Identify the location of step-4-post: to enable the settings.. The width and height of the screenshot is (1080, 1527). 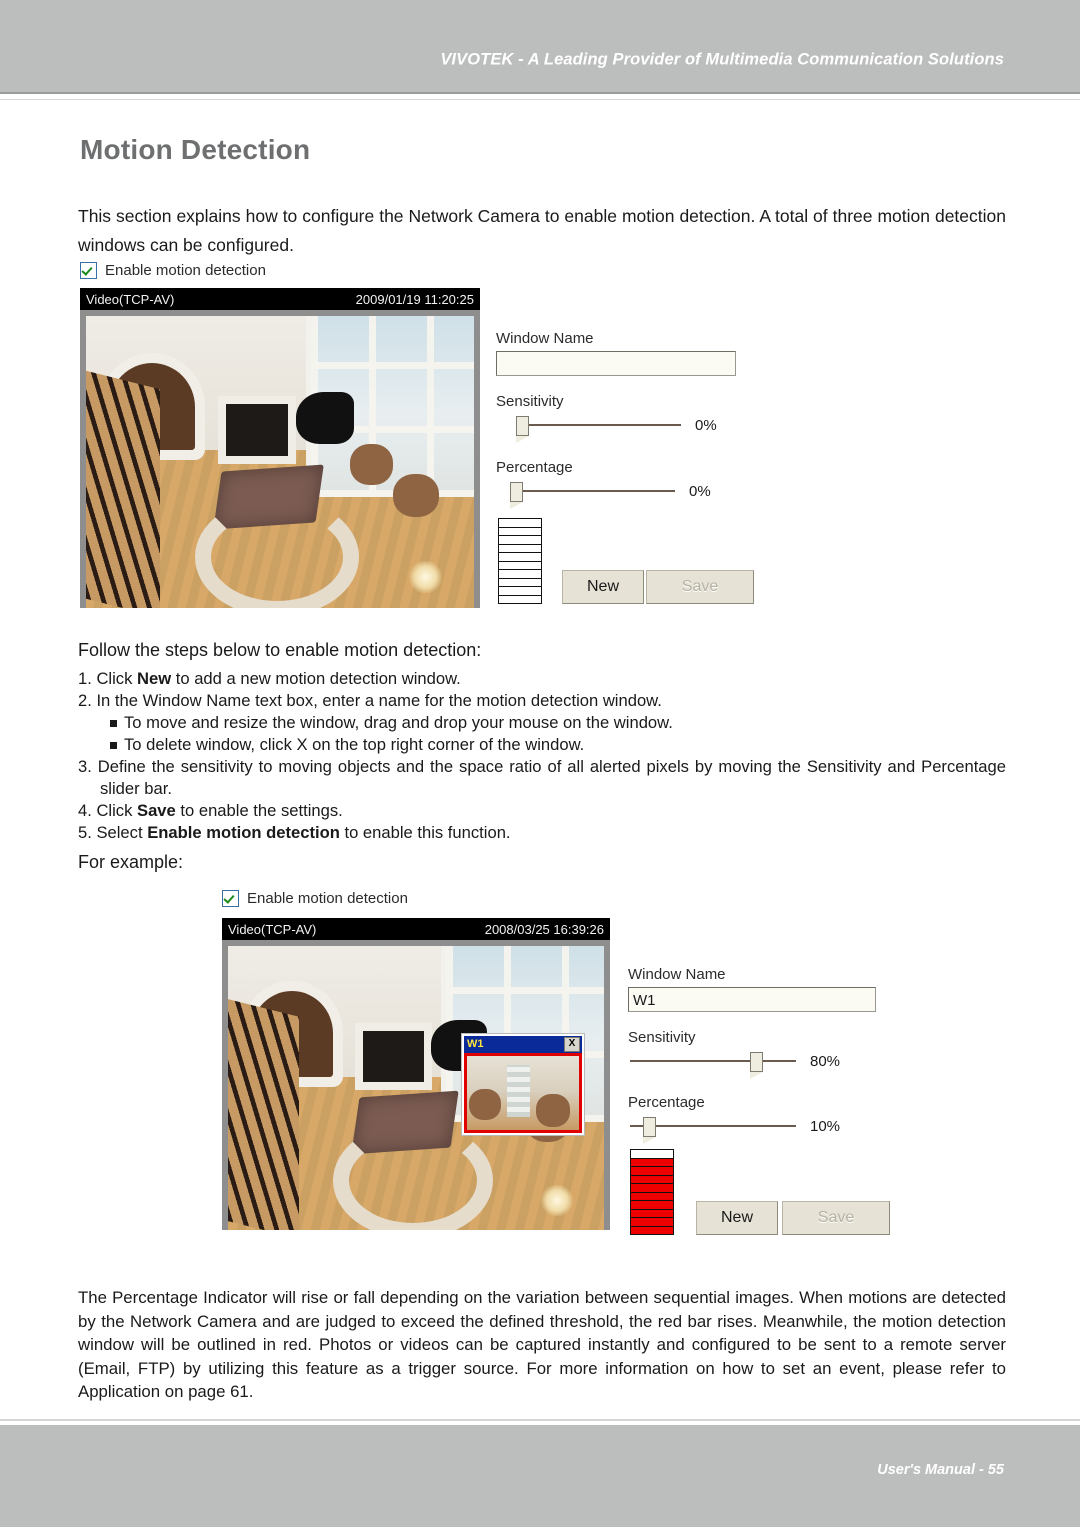
(259, 810).